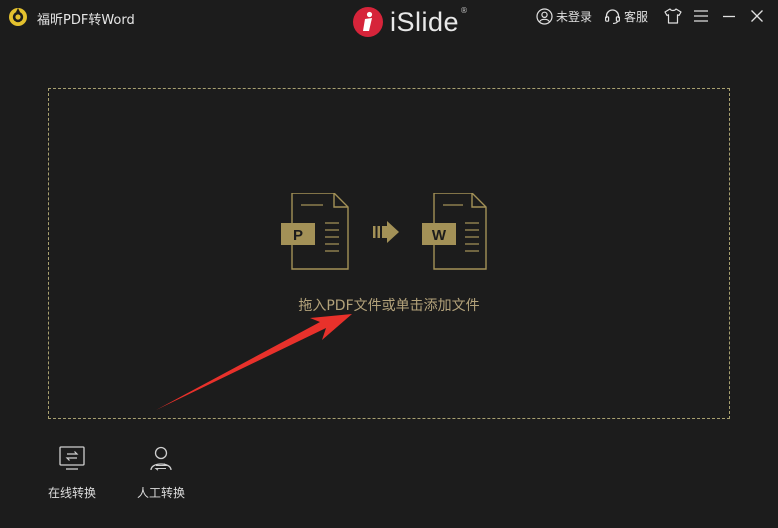 The height and width of the screenshot is (528, 778). Describe the element at coordinates (160, 493) in the screenshot. I see `manual-convert-label: 人工转换` at that location.